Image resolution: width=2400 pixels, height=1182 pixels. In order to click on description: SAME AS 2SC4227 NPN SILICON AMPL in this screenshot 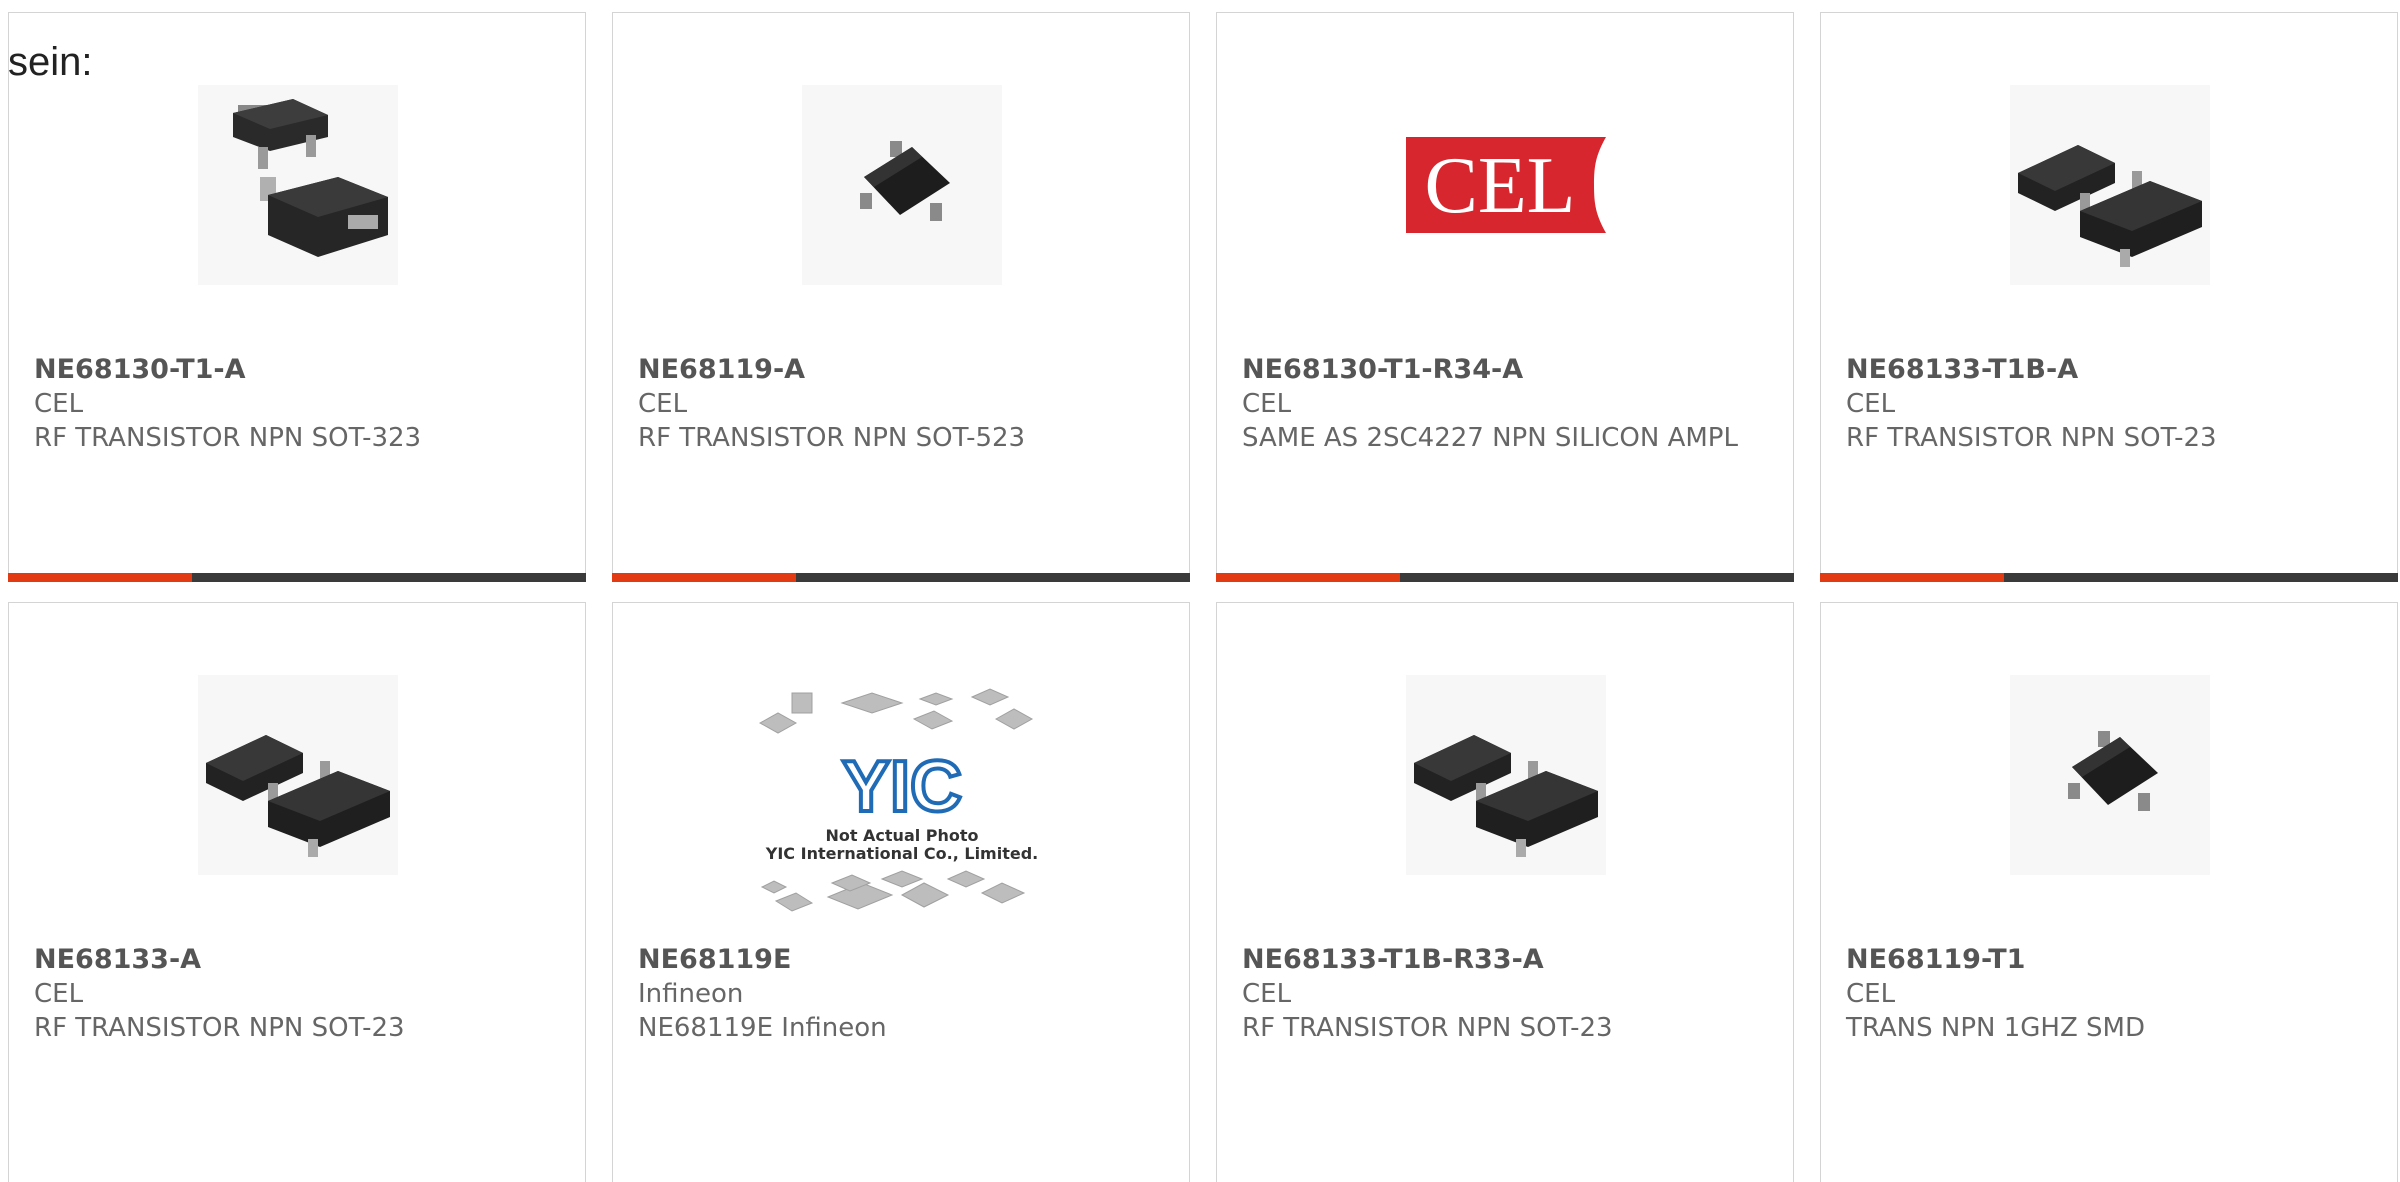, I will do `click(1490, 438)`.